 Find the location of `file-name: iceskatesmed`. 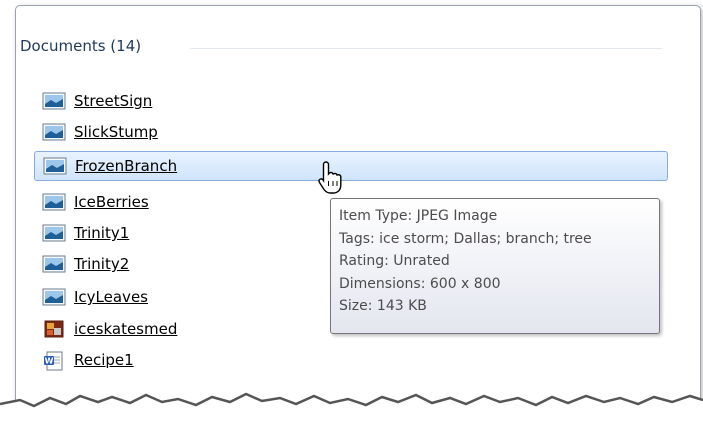

file-name: iceskatesmed is located at coordinates (126, 329).